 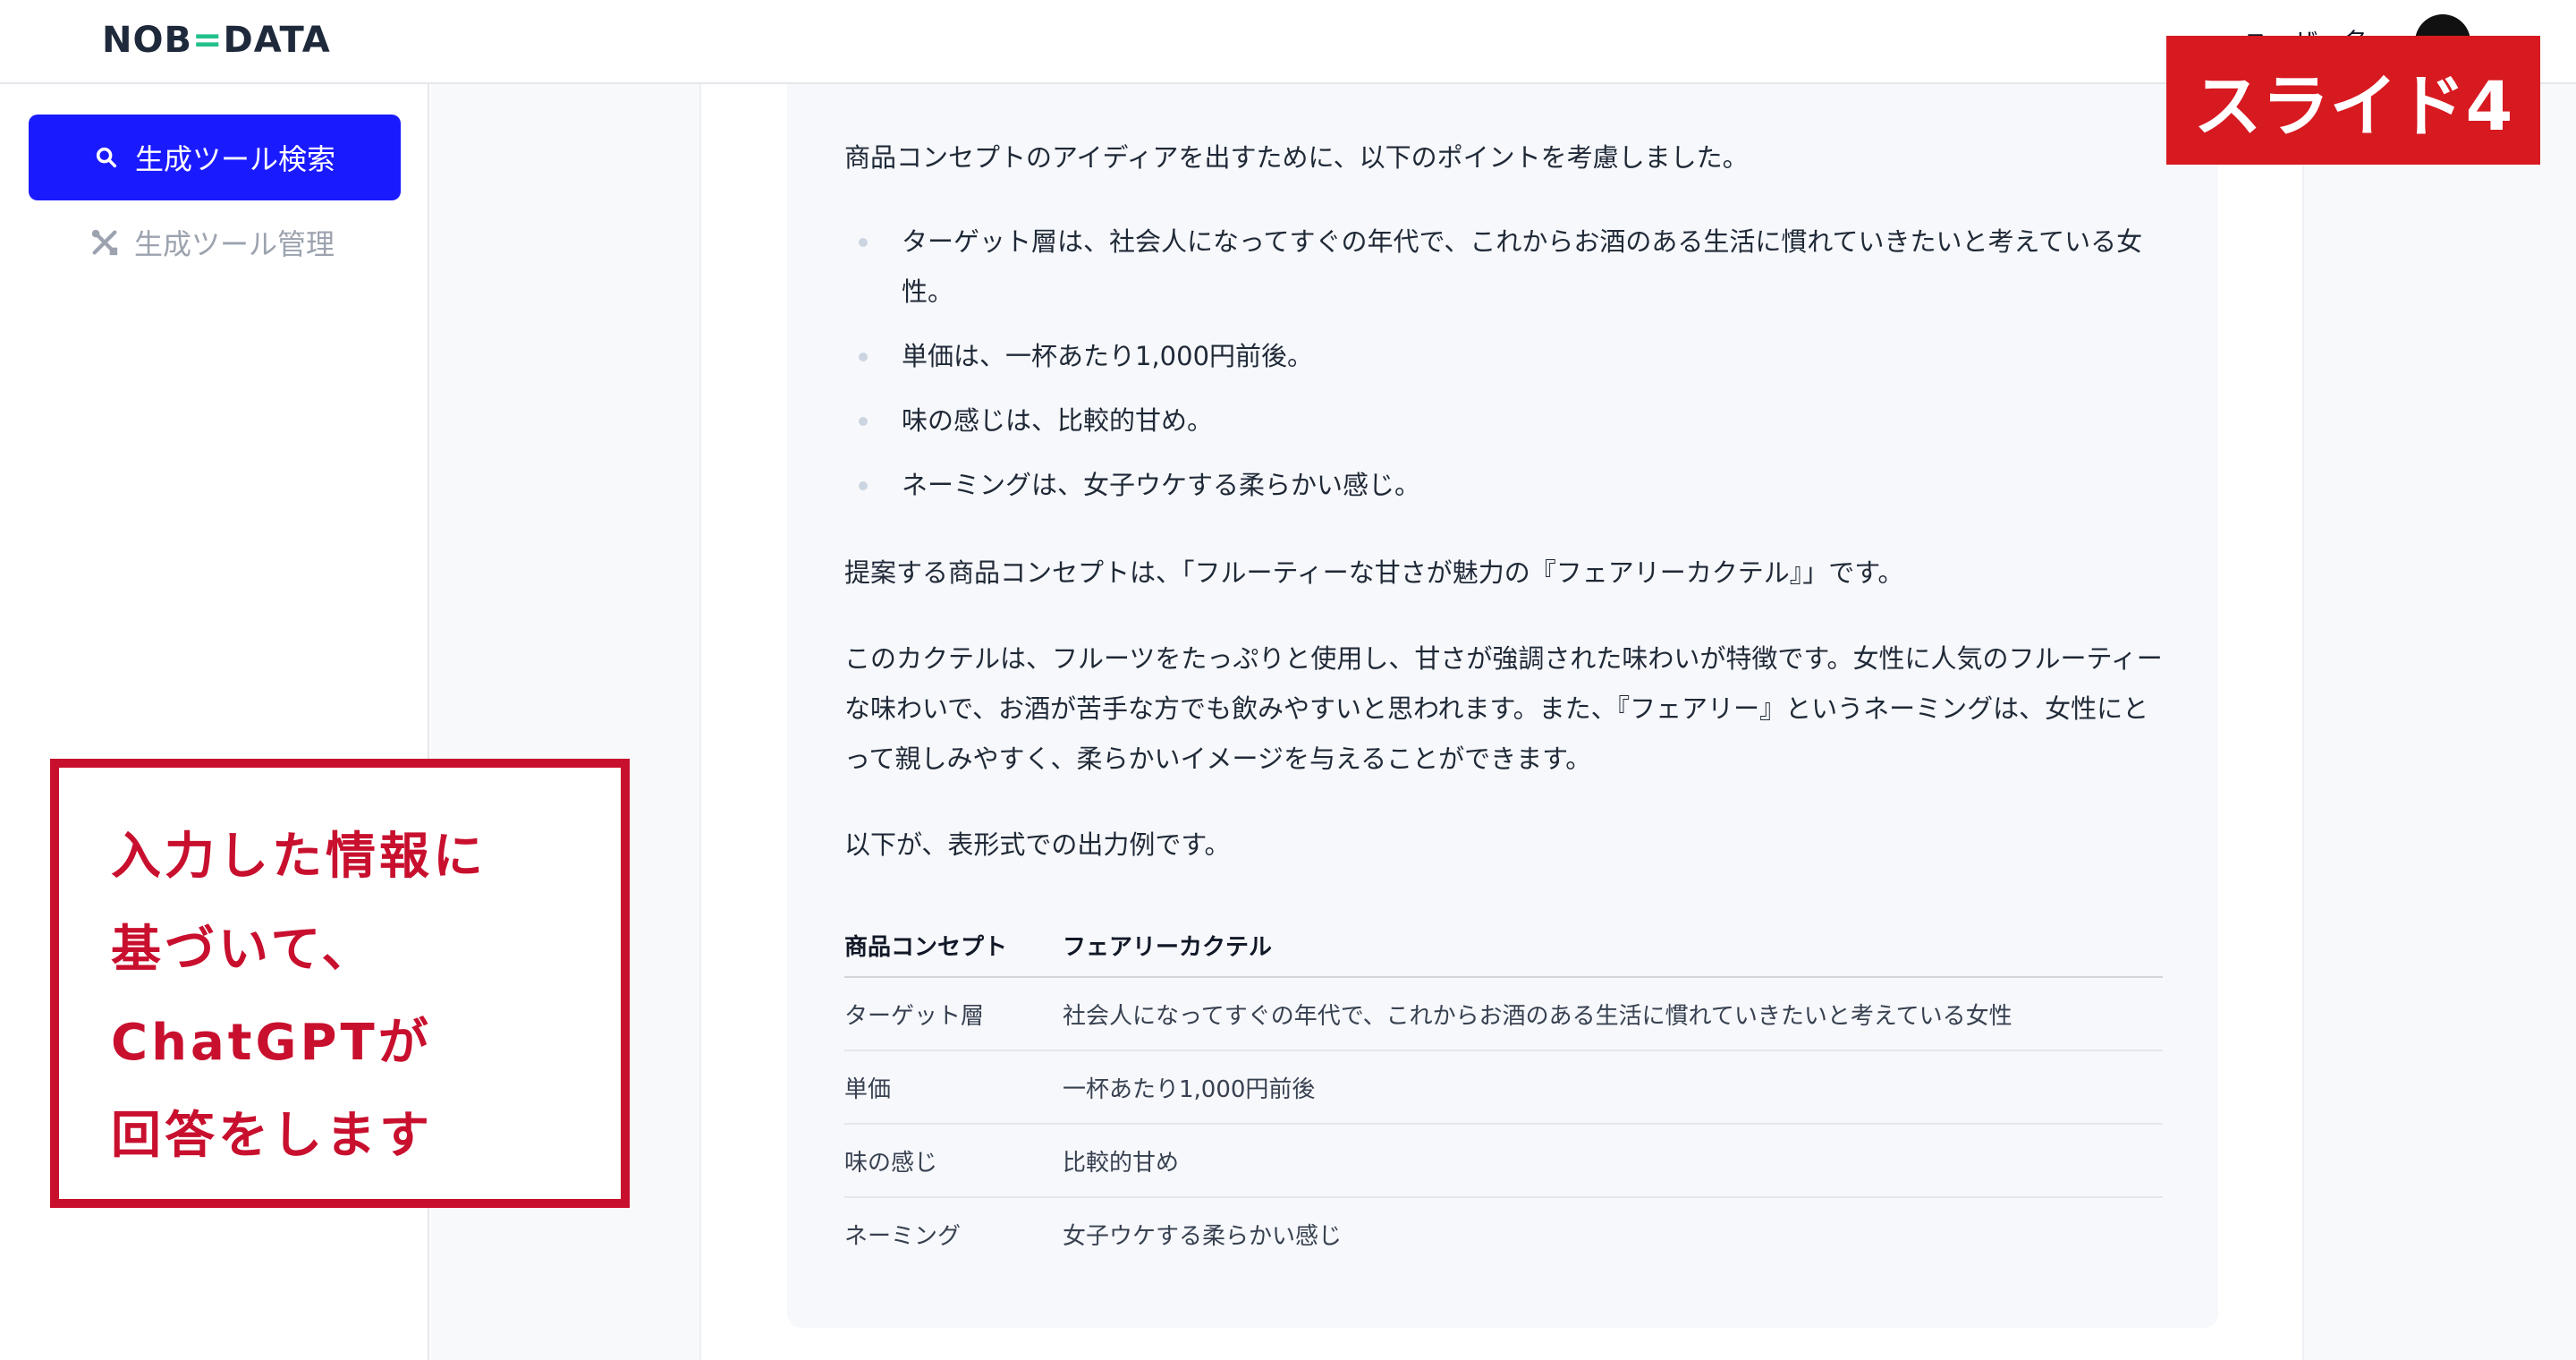 I want to click on tools-icon, so click(x=104, y=243).